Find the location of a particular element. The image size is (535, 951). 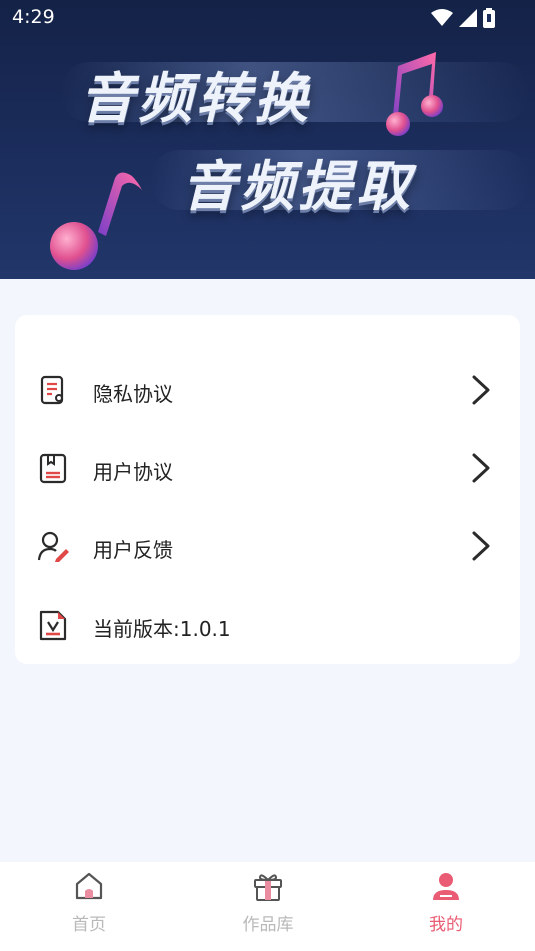

menu-item-privacy: 隐私协议 is located at coordinates (267, 390).